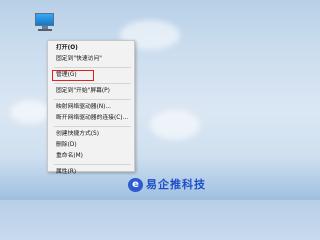 This screenshot has height=240, width=320. I want to click on yiqitui-logo-icon: e, so click(135, 185).